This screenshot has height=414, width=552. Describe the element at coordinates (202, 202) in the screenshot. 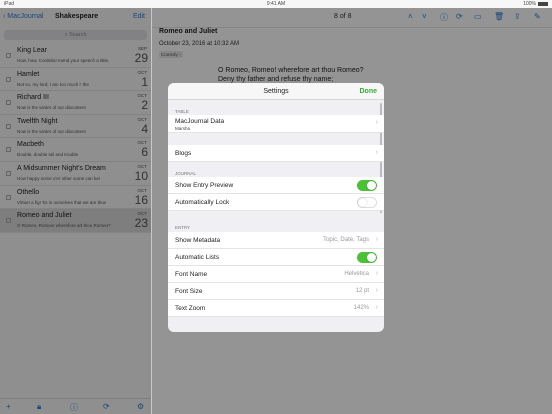

I see `automatically-lock-label: Automatically Lock` at that location.